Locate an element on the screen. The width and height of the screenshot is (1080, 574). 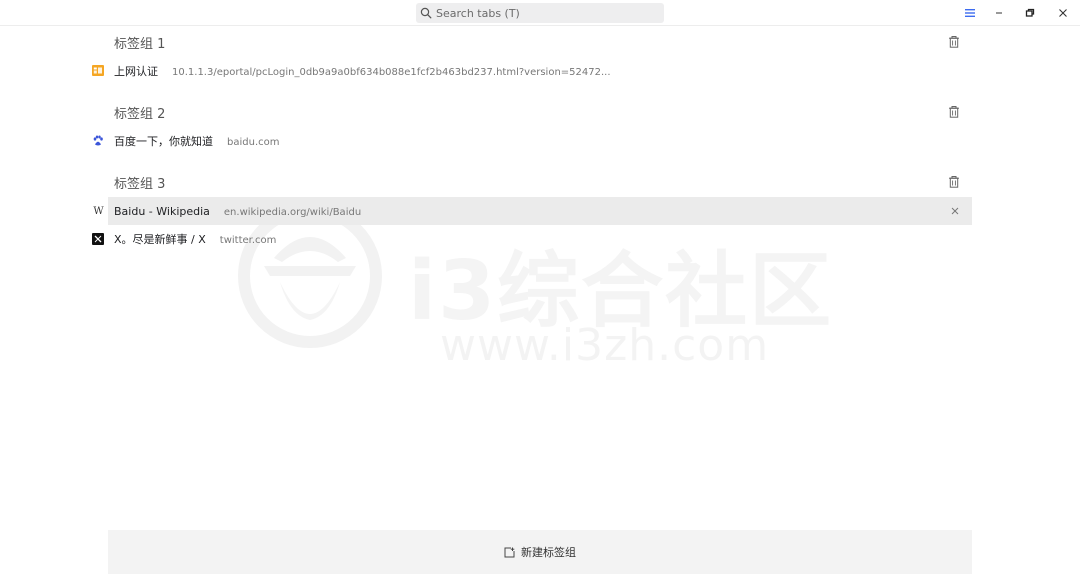
new-group-icon is located at coordinates (509, 552).